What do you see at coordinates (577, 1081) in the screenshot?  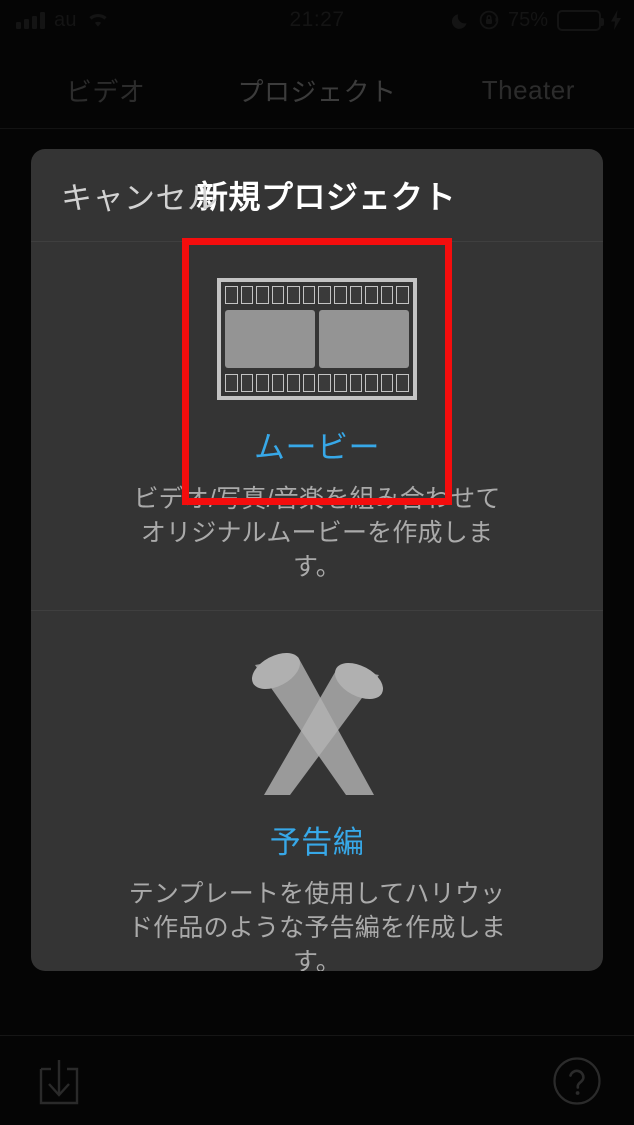 I see `help-question-icon` at bounding box center [577, 1081].